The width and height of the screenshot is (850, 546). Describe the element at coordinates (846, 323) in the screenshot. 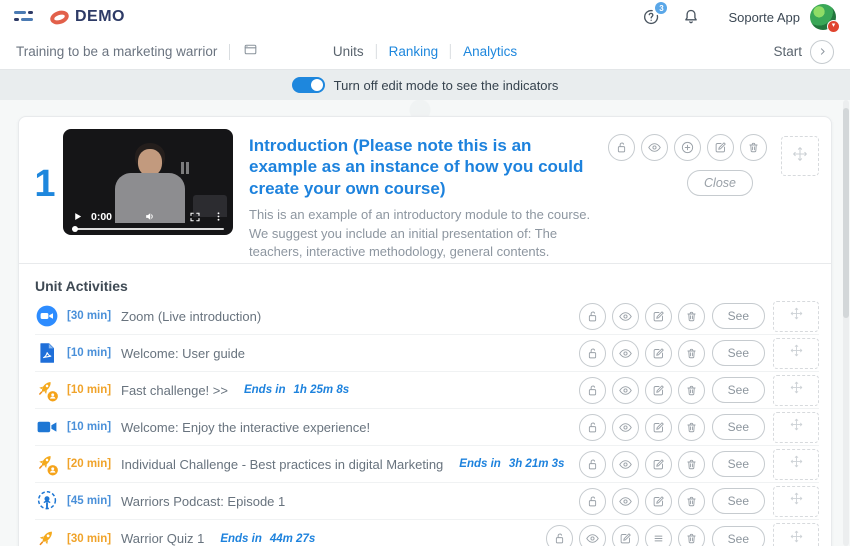

I see `page-scrollbar` at that location.